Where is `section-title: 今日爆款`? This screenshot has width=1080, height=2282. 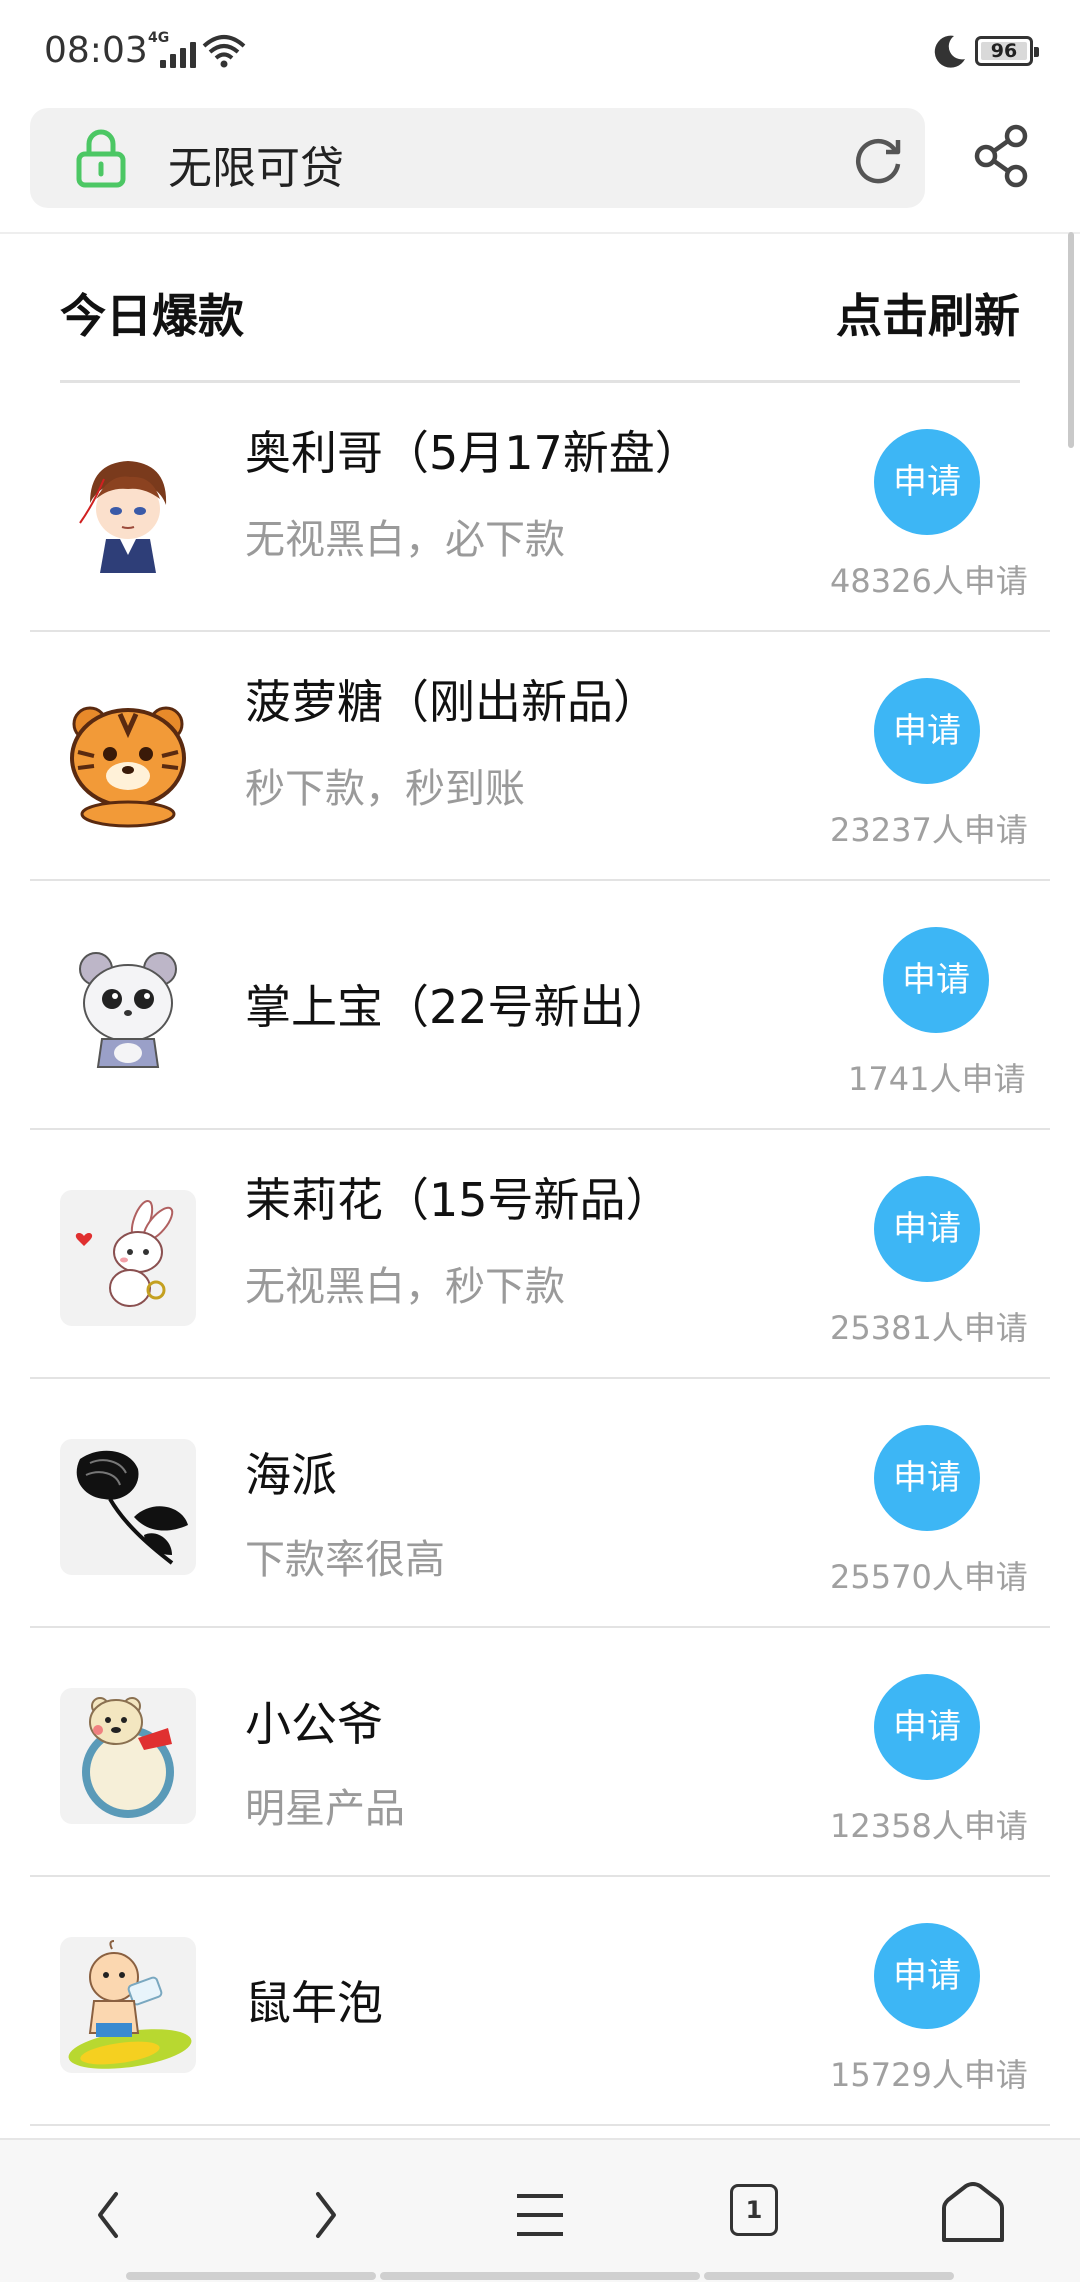
section-title: 今日爆款 is located at coordinates (152, 316).